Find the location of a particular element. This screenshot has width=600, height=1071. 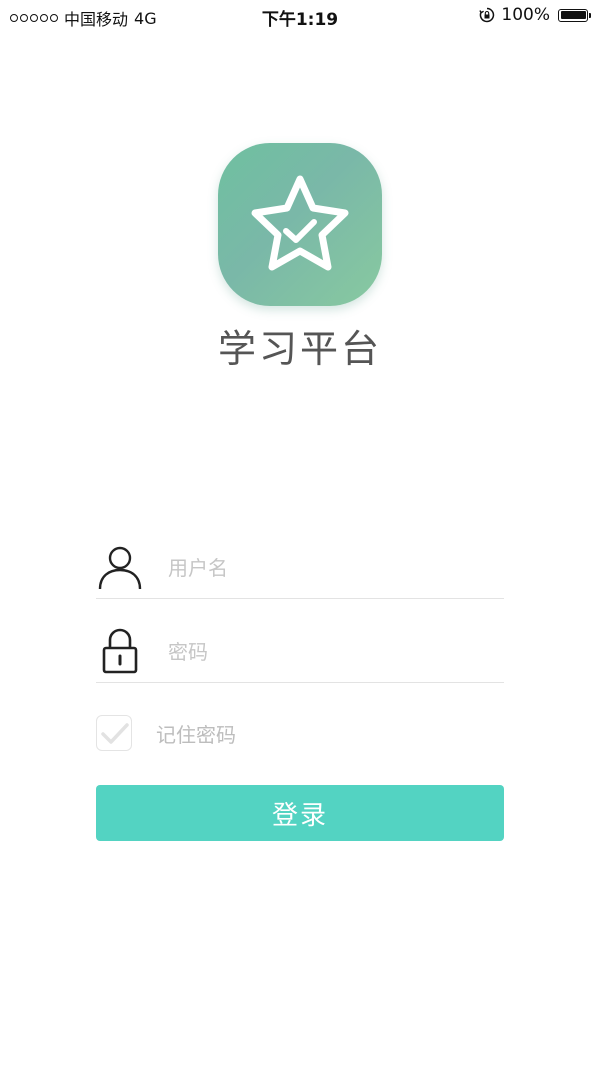

password-input is located at coordinates (328, 652).